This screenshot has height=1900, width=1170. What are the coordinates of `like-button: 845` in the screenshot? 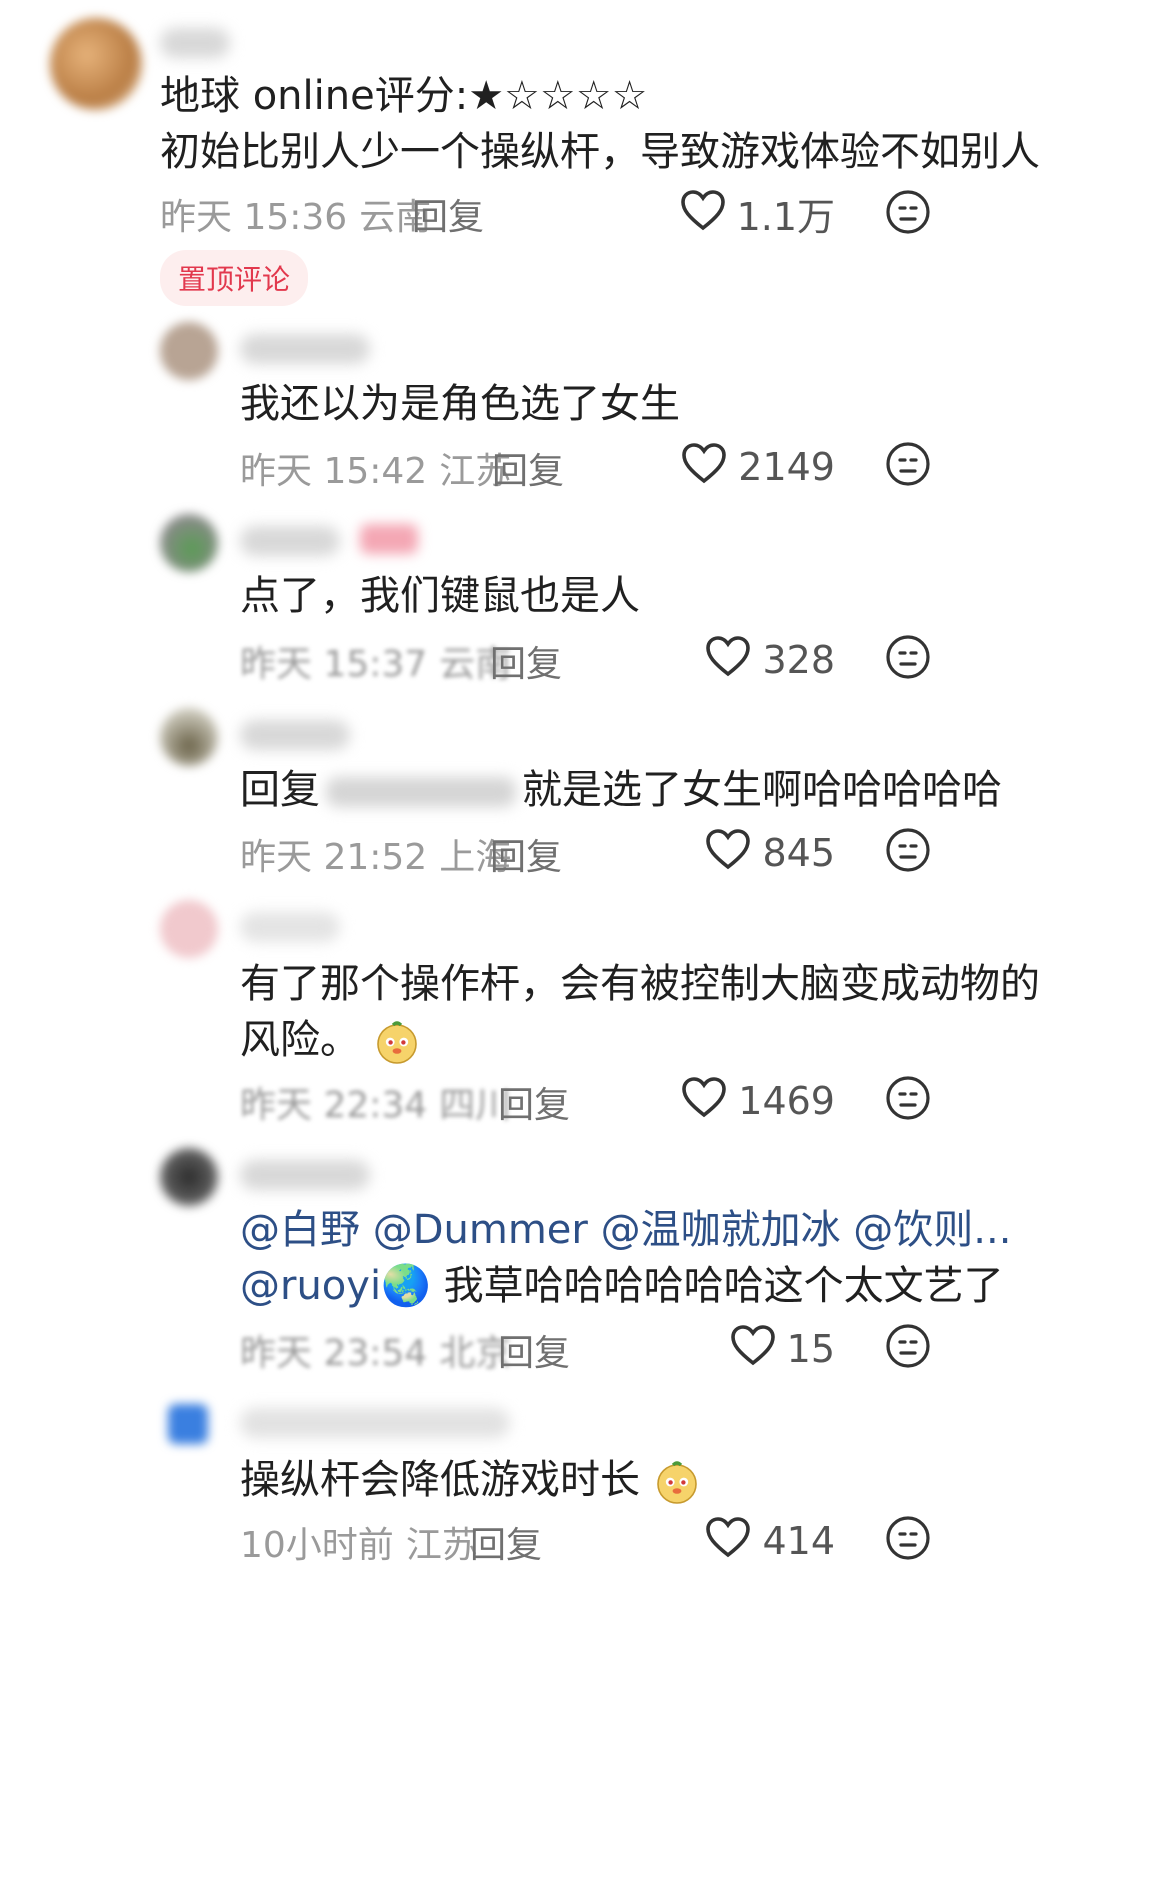 It's located at (760, 852).